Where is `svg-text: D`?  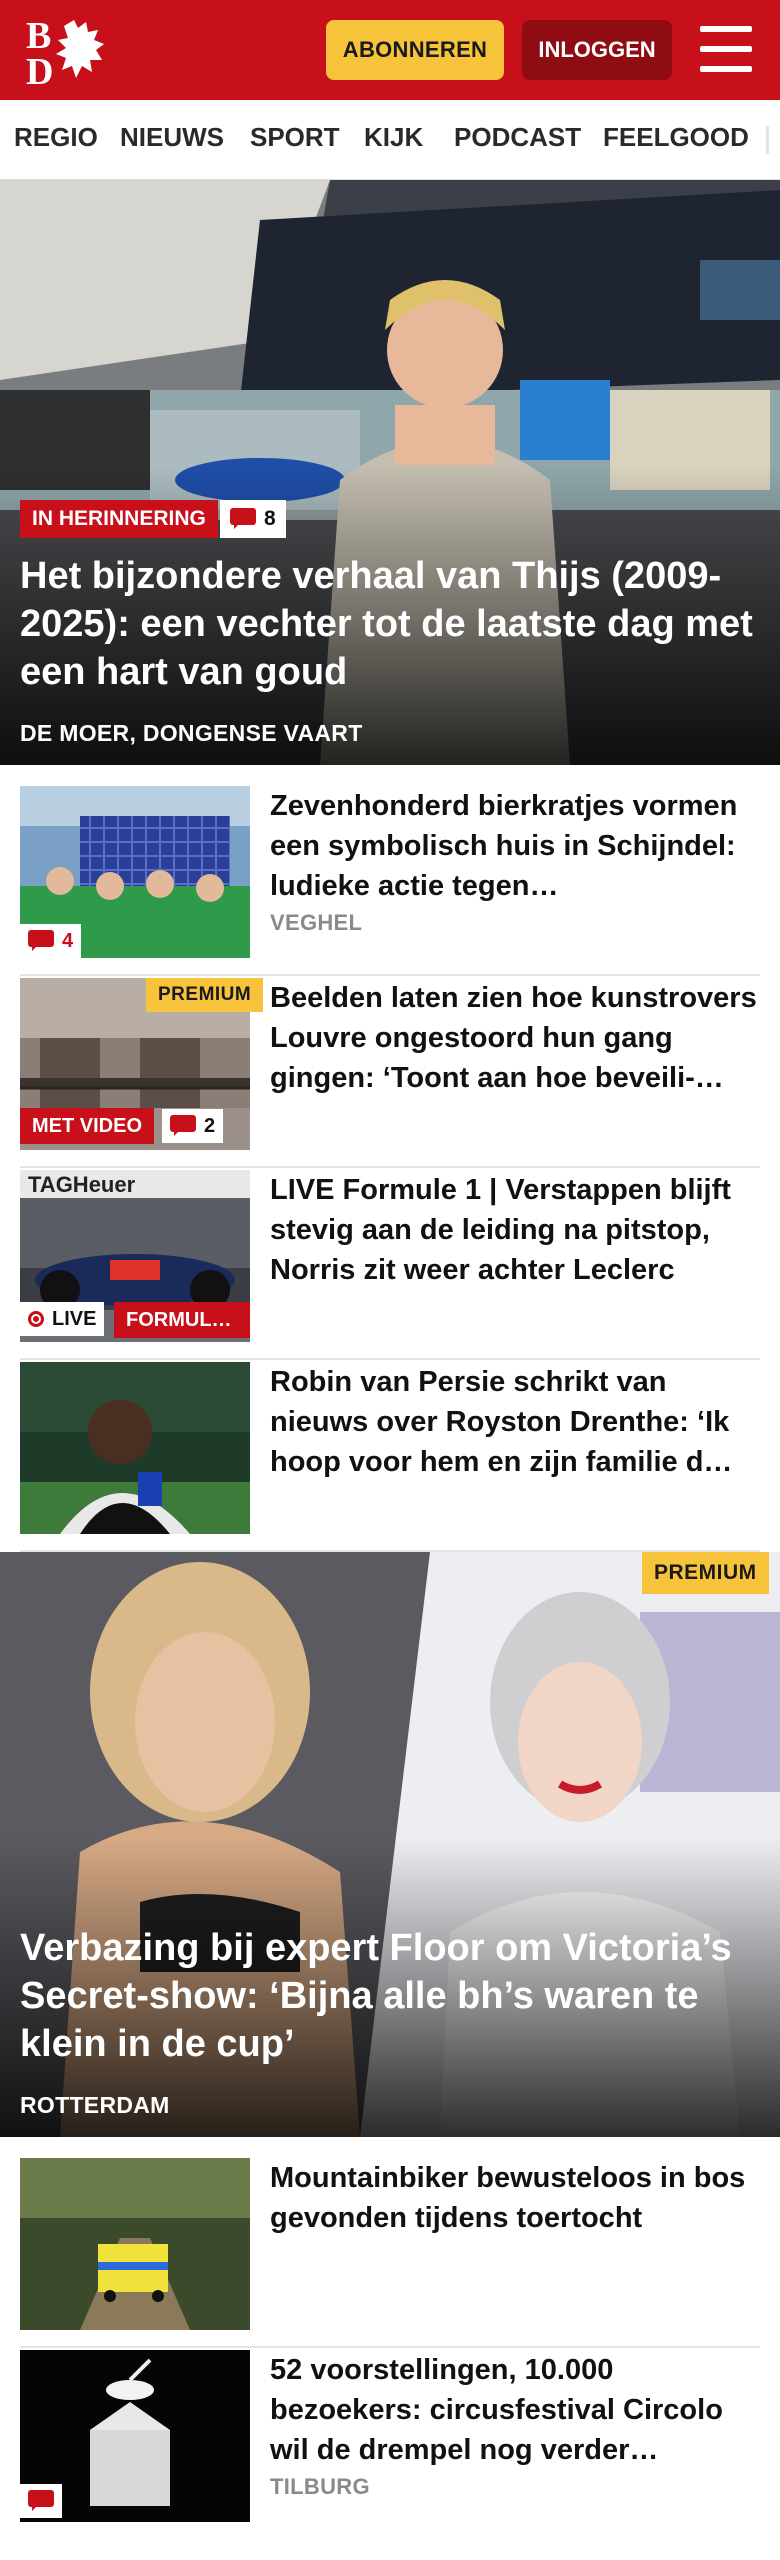 svg-text: D is located at coordinates (39, 68).